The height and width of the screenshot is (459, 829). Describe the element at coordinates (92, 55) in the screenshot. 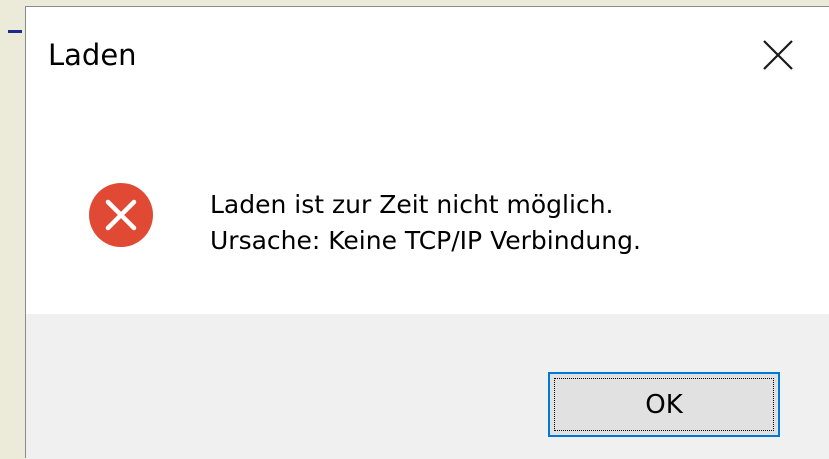

I see `dialog-title: Laden` at that location.